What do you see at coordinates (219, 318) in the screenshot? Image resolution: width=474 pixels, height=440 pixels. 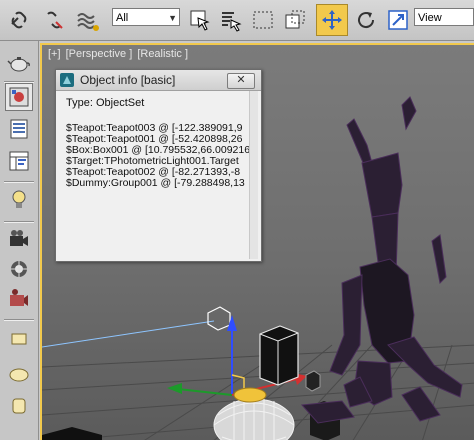 I see `light-target-box` at bounding box center [219, 318].